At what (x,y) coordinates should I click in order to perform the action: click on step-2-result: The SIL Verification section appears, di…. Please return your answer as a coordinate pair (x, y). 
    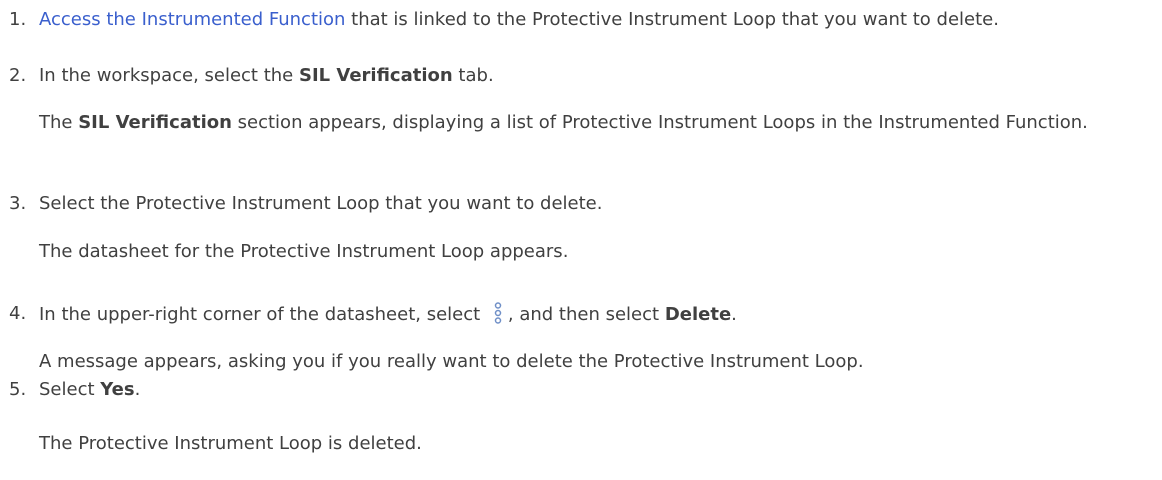
    Looking at the image, I should click on (585, 123).